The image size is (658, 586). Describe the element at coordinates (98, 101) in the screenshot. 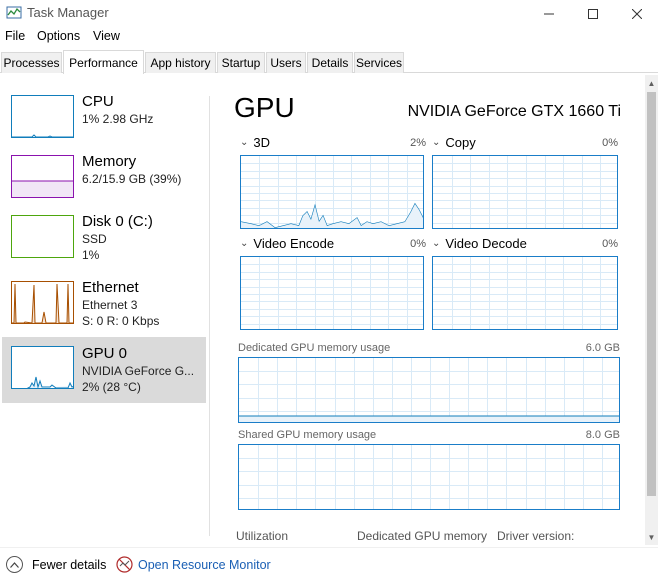

I see `sidebar-item-label: CPU` at that location.